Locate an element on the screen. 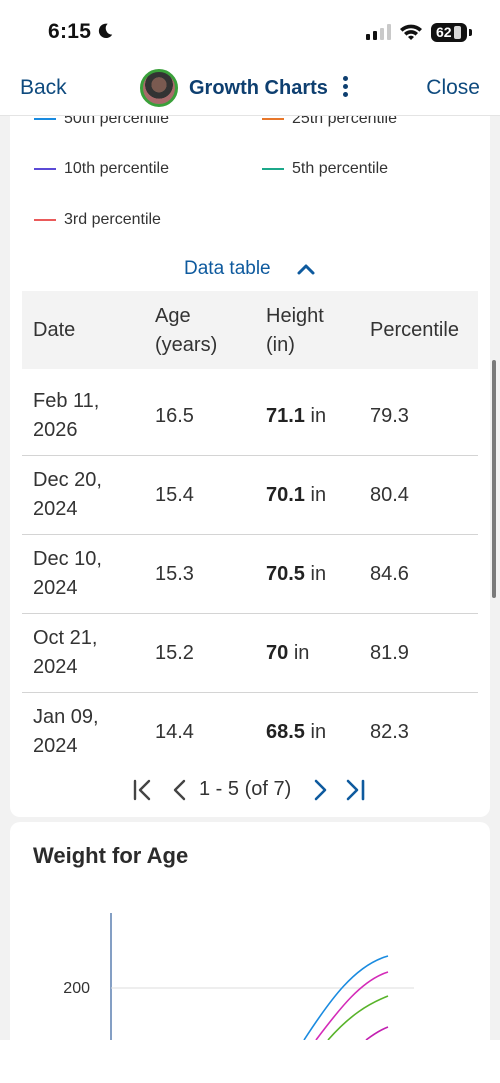 Image resolution: width=500 pixels, height=1083 pixels. column-header-height: Height is located at coordinates (295, 316).